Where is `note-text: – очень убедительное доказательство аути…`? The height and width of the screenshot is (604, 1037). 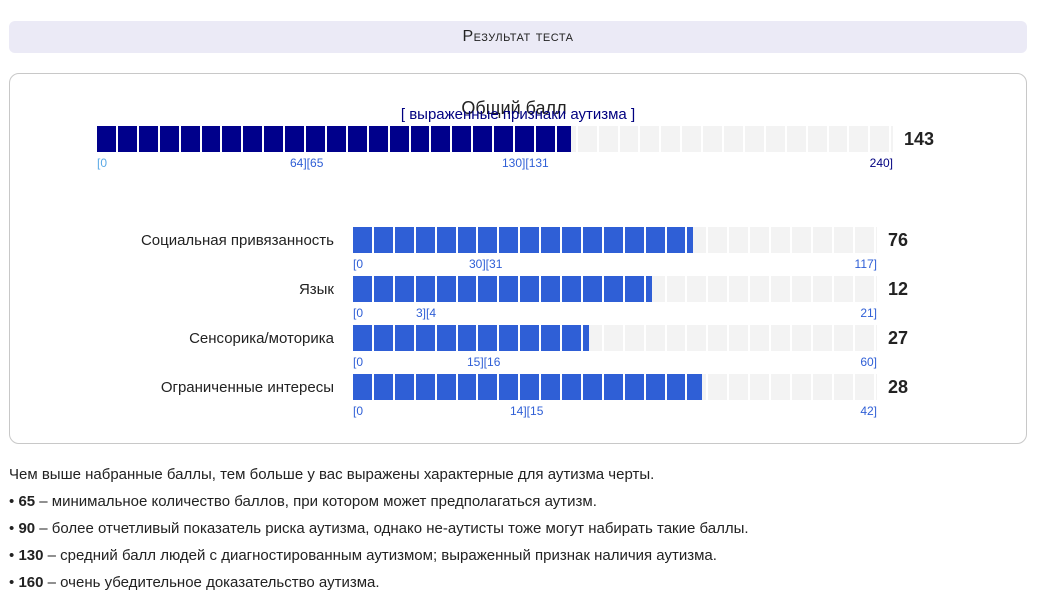 note-text: – очень убедительное доказательство аути… is located at coordinates (211, 582).